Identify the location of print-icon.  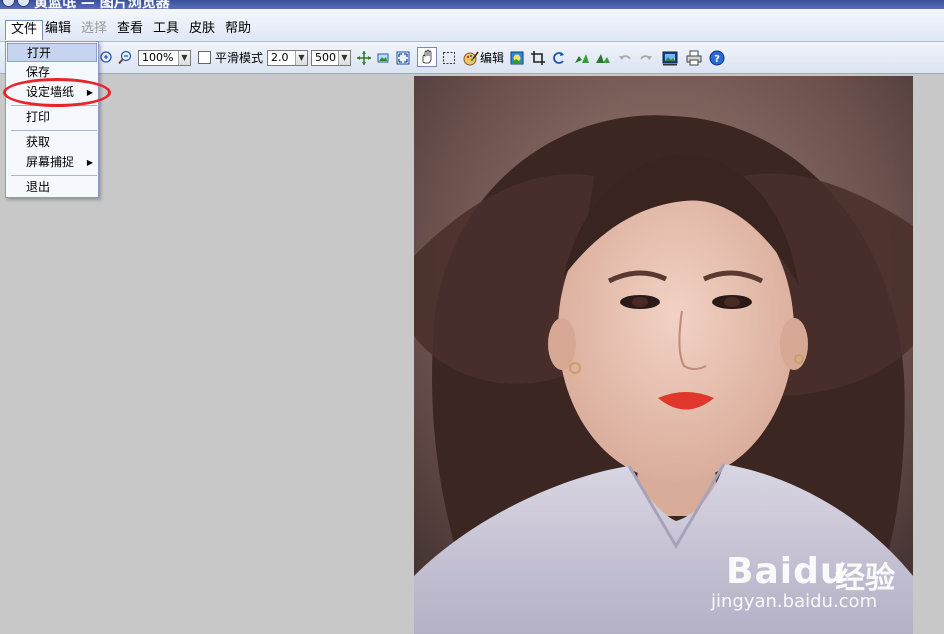
(694, 58).